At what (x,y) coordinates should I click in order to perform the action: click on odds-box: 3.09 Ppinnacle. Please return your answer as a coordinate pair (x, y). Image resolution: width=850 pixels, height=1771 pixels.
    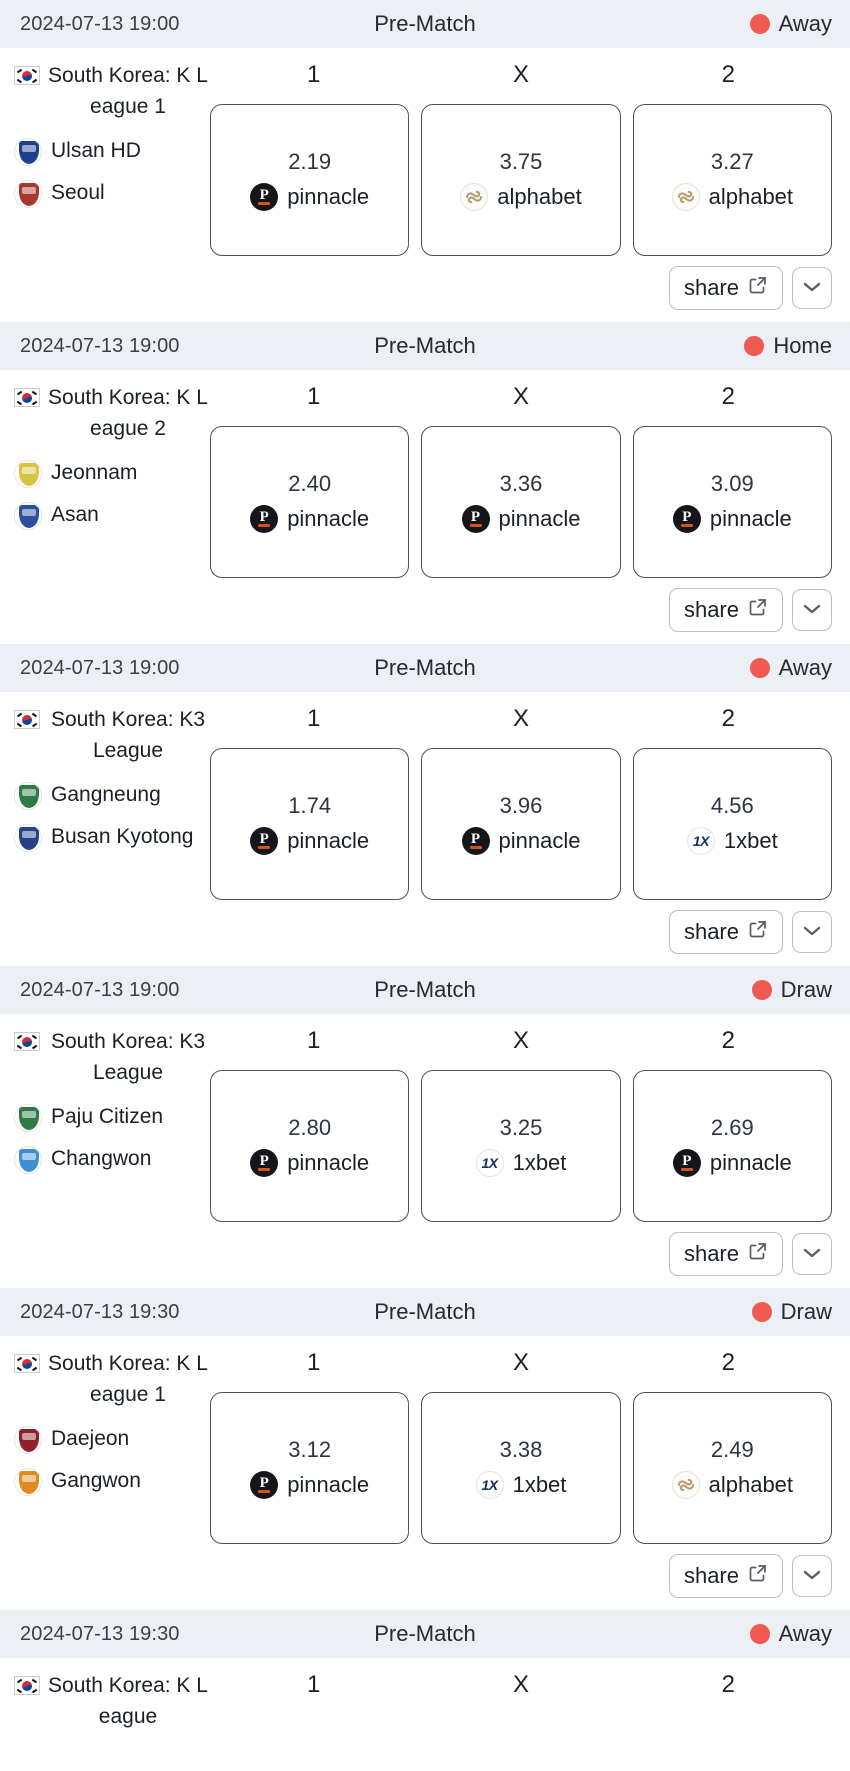
    Looking at the image, I should click on (732, 502).